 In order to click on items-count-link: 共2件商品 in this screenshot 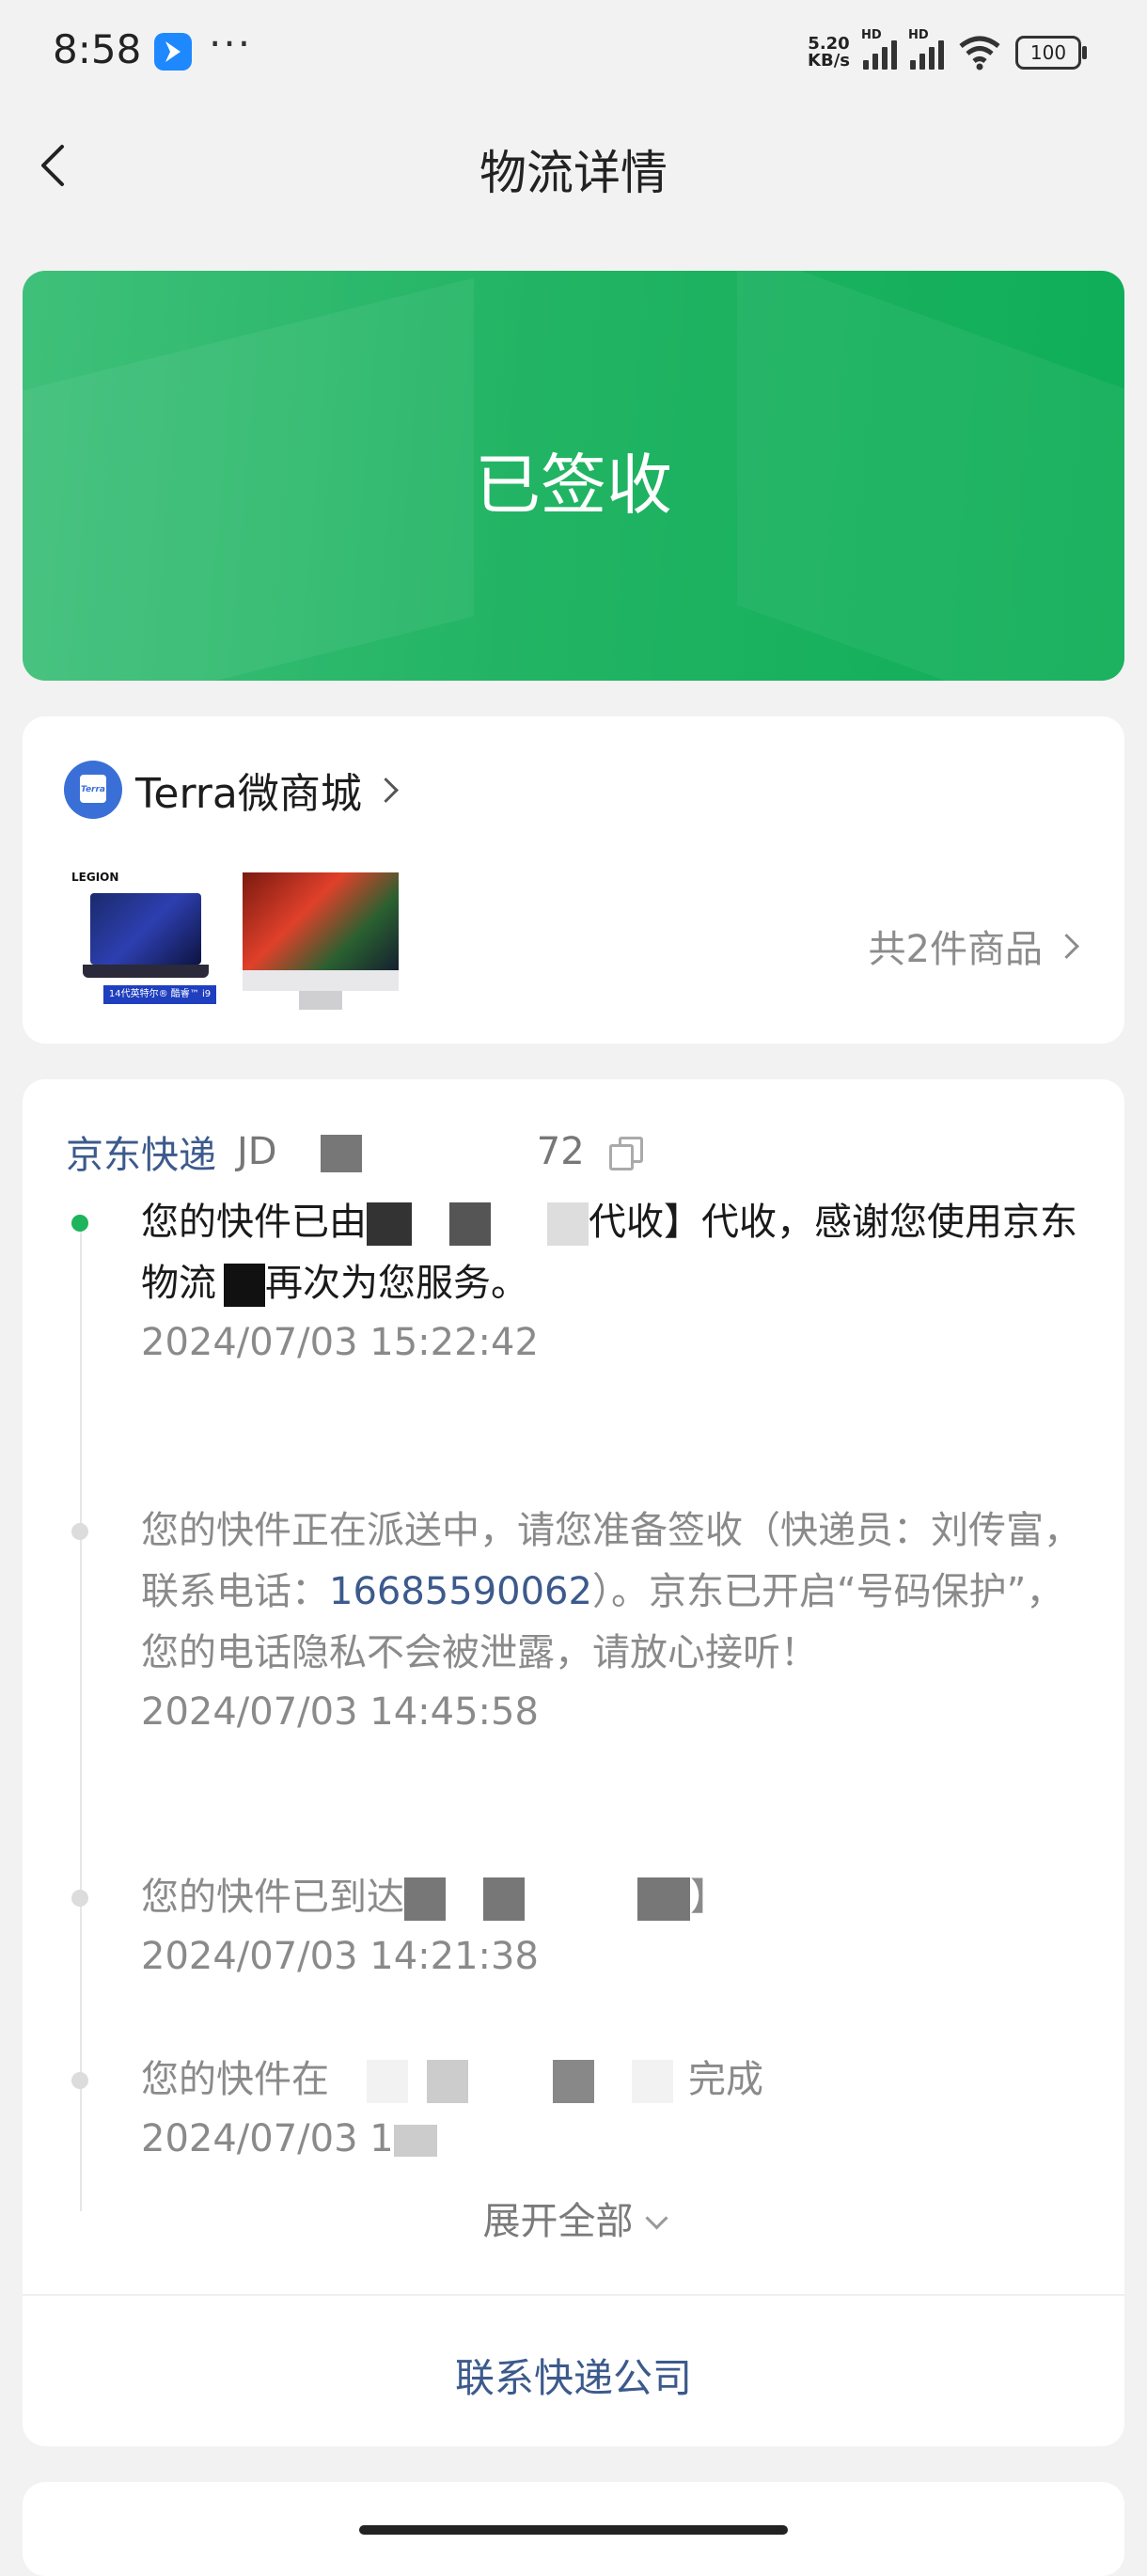, I will do `click(973, 946)`.